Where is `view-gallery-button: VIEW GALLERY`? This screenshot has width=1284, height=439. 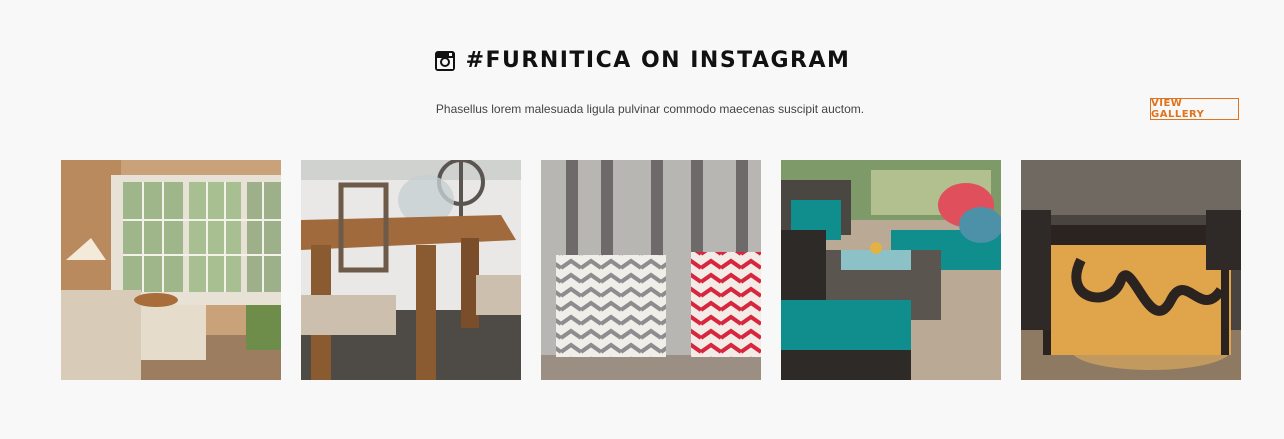 view-gallery-button: VIEW GALLERY is located at coordinates (1194, 109).